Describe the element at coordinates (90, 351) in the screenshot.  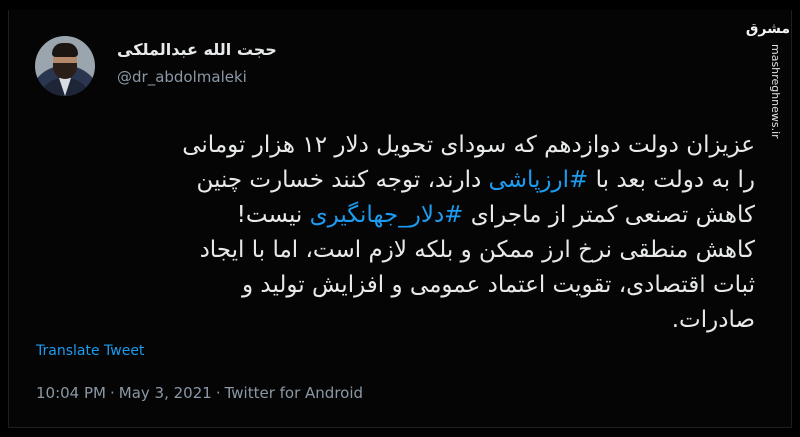
I see `translate-tweet-link: Translate Tweet` at that location.